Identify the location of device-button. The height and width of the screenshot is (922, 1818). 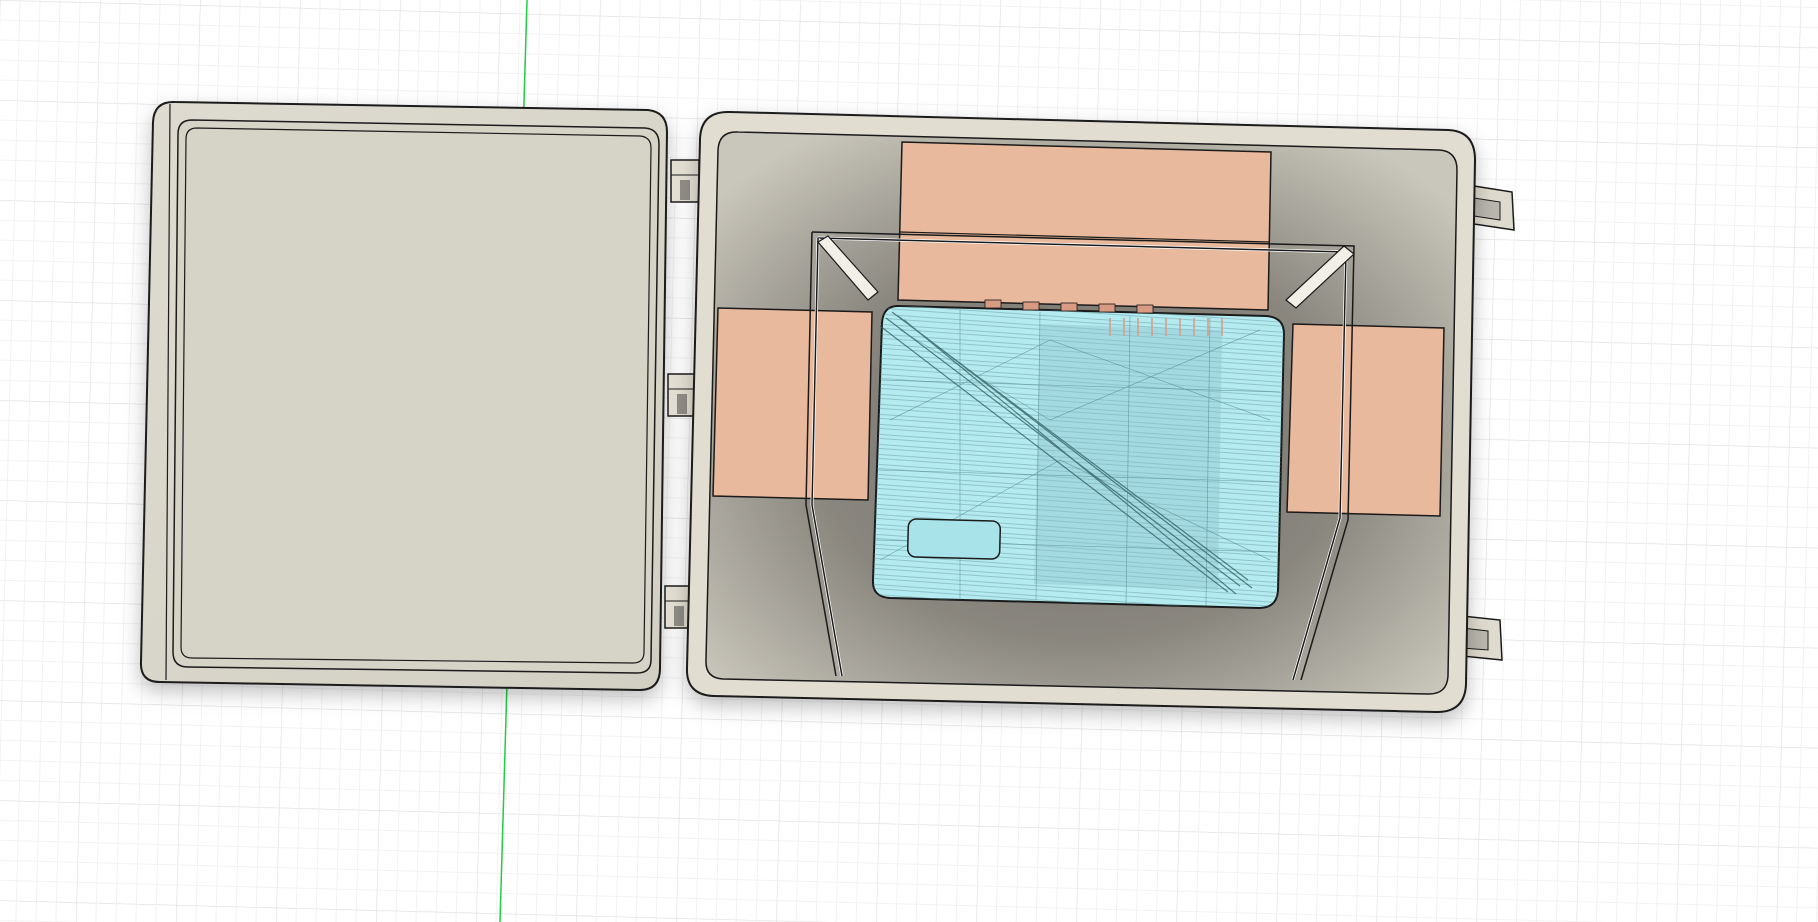
(954, 539).